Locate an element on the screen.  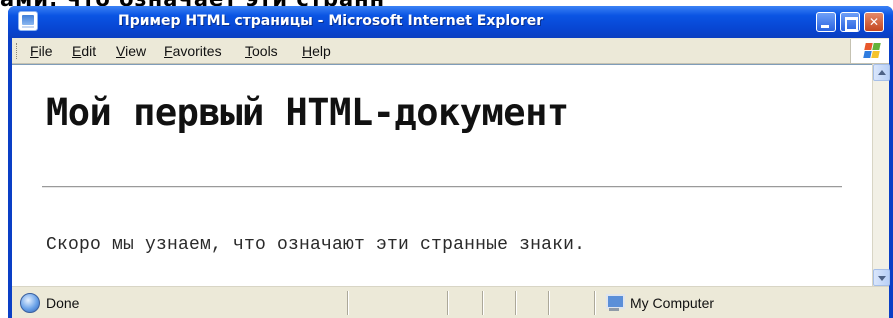
menu-favorites: Favorites is located at coordinates (193, 51).